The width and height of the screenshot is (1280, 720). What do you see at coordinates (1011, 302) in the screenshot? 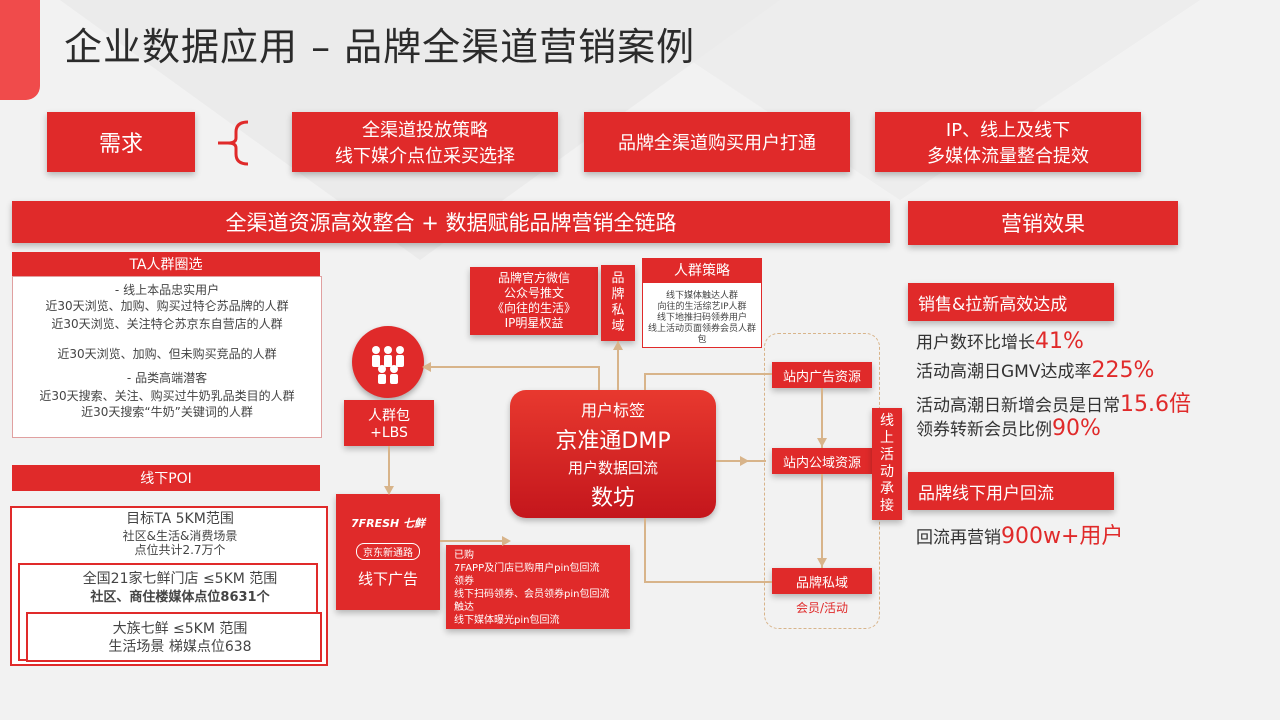
I see `sales-header: 销售&拉新高效达成` at bounding box center [1011, 302].